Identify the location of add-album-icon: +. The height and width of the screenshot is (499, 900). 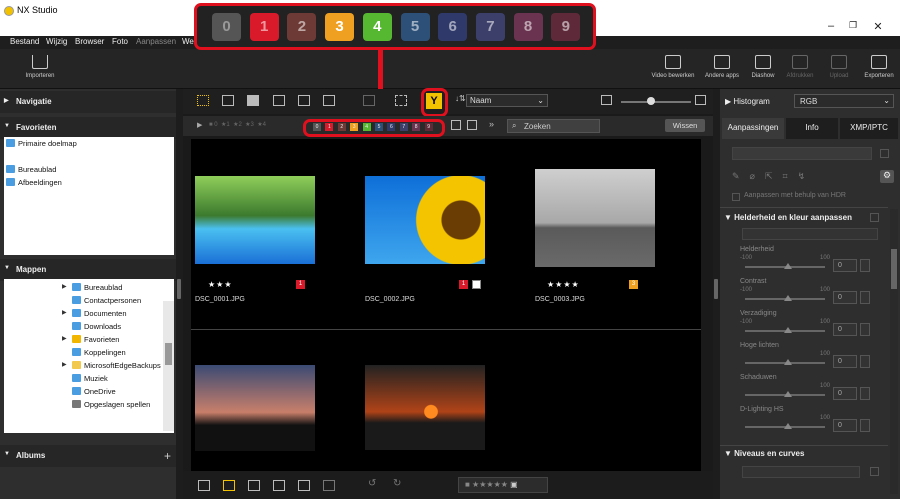
(167, 456).